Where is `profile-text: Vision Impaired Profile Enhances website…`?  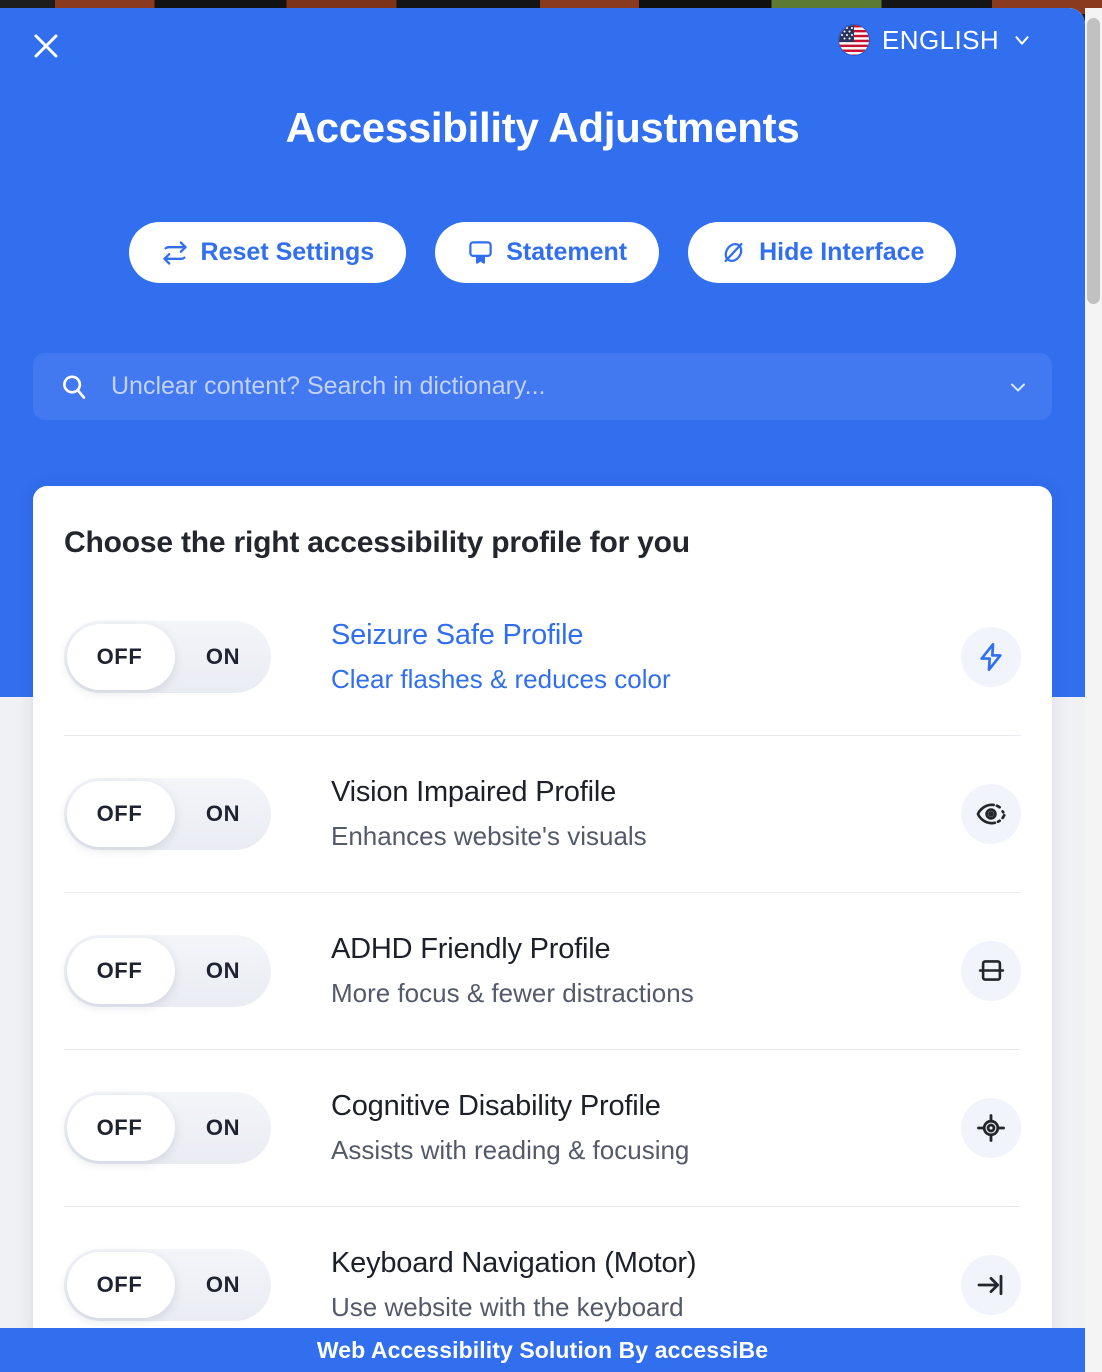 profile-text: Vision Impaired Profile Enhances website… is located at coordinates (636, 814).